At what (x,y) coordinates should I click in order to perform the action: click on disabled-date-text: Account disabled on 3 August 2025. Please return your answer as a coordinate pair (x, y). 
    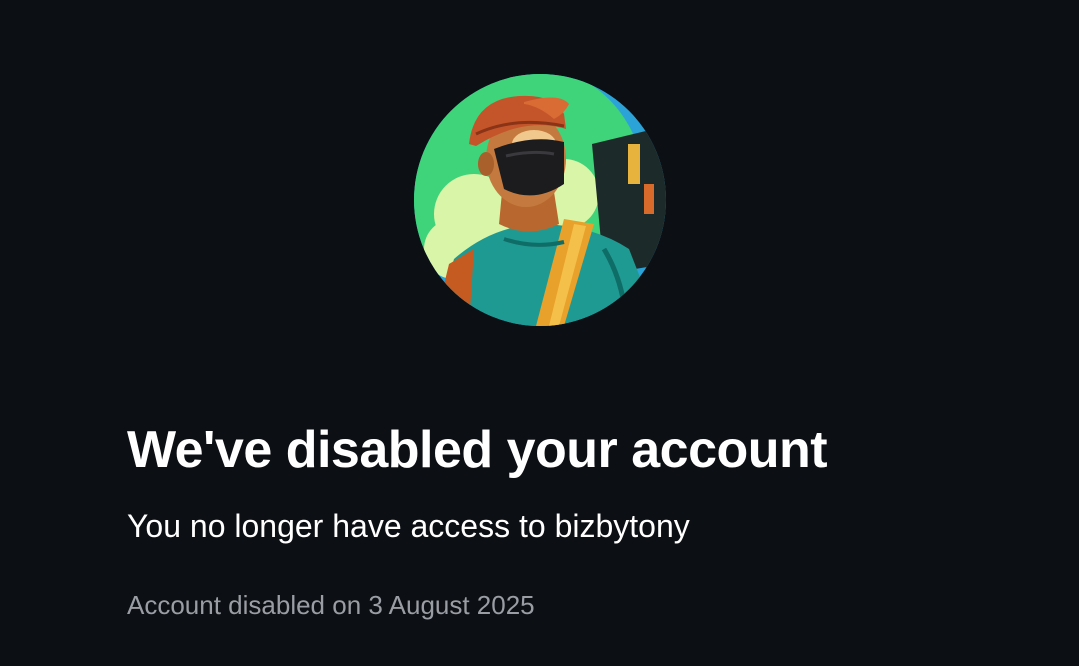
    Looking at the image, I should click on (331, 605).